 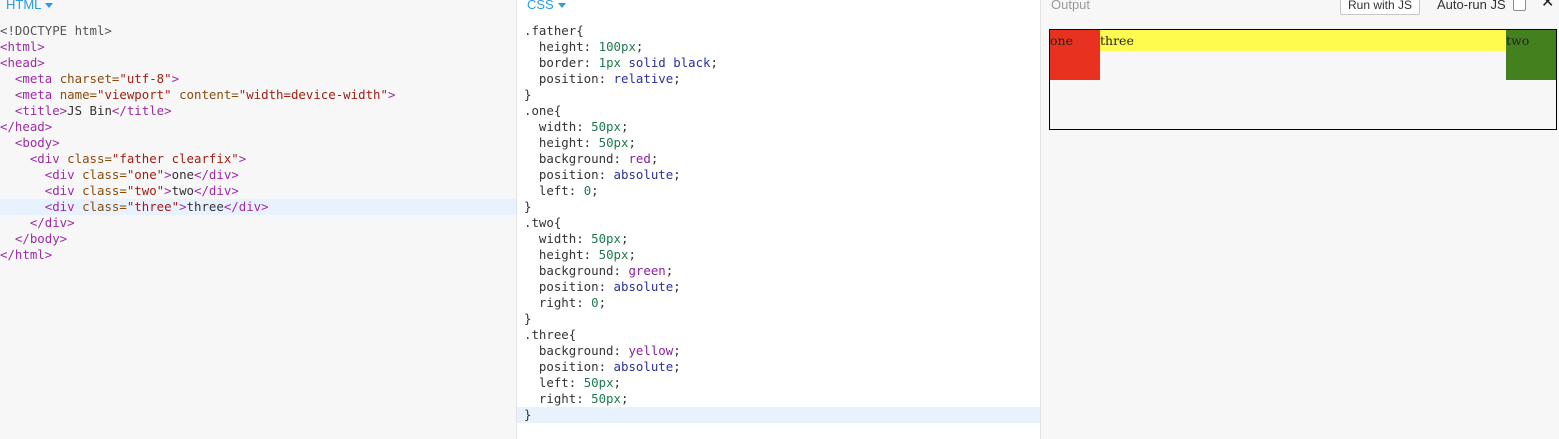 I want to click on code-line: <div class="two">two</div>, so click(x=258, y=191).